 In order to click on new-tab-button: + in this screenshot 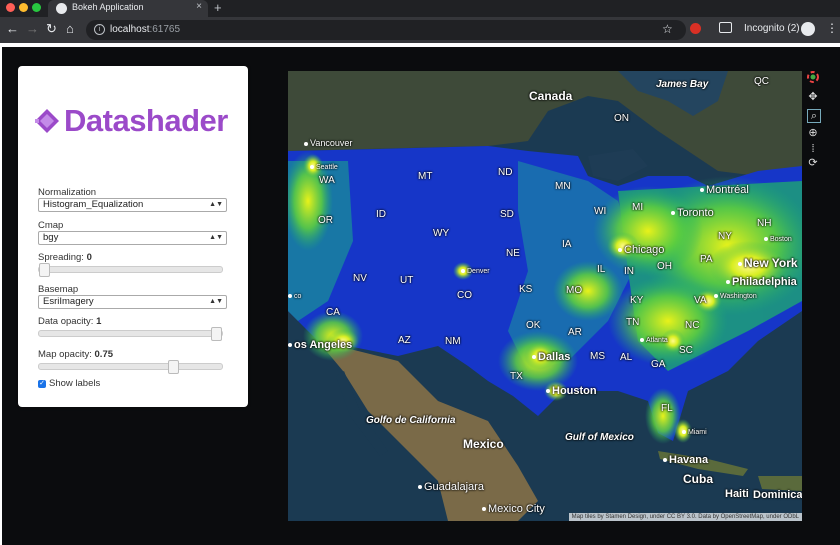, I will do `click(218, 7)`.